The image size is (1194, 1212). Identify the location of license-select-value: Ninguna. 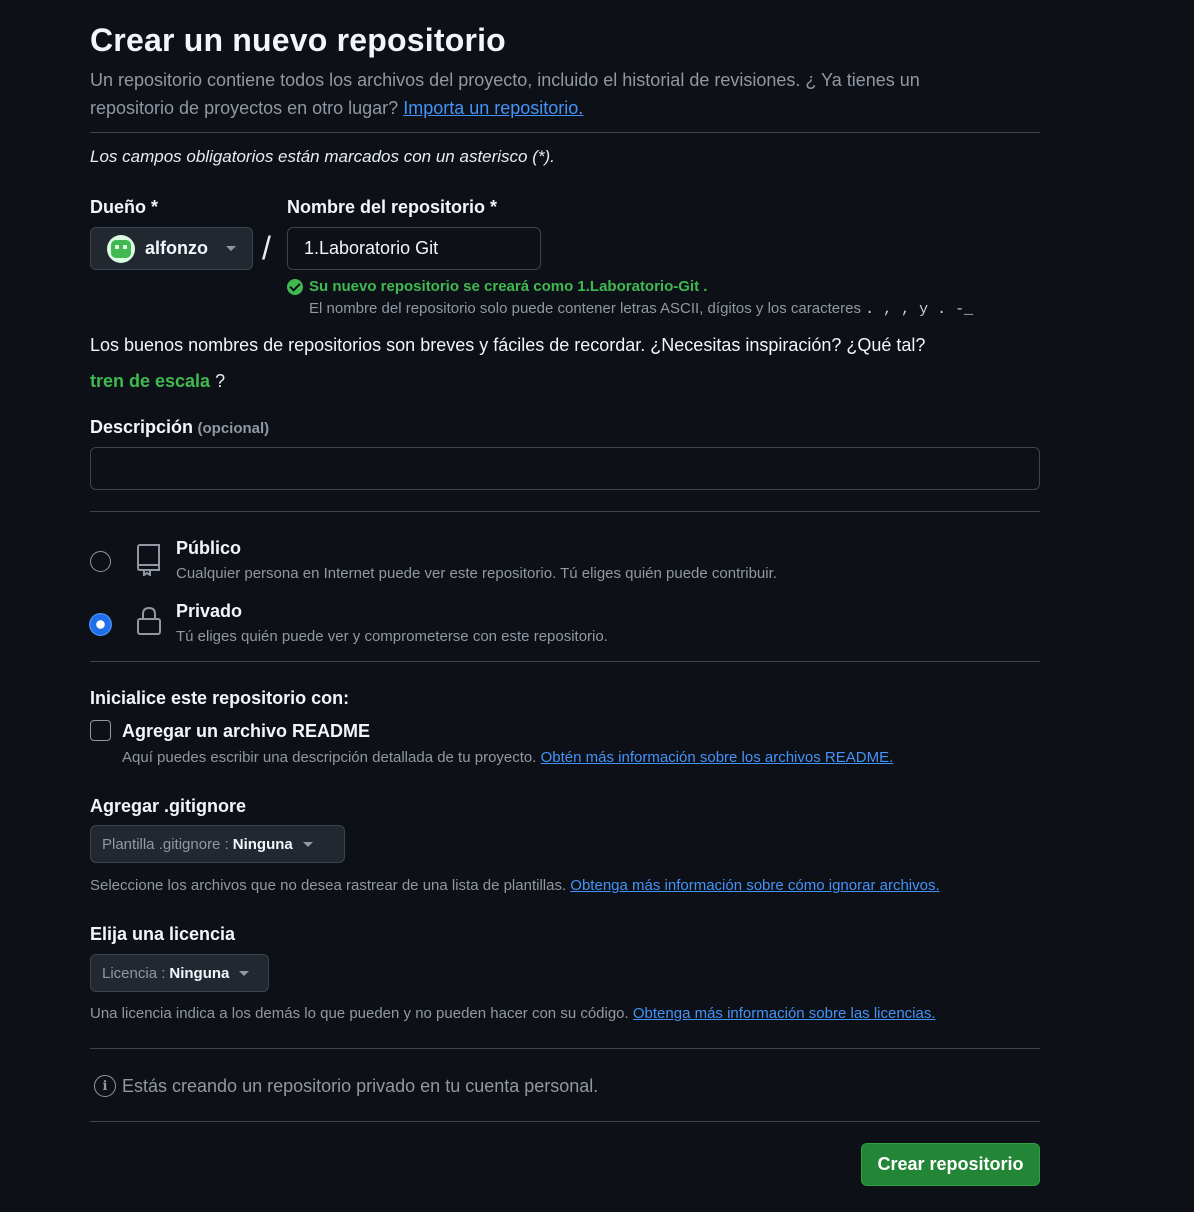
(199, 973).